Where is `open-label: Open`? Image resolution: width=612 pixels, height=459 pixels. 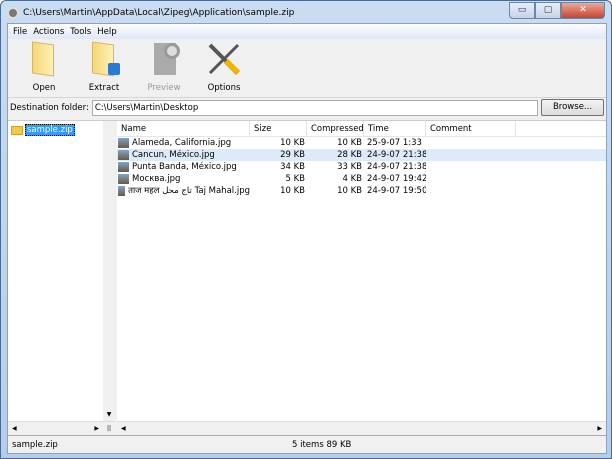
open-label: Open is located at coordinates (44, 88).